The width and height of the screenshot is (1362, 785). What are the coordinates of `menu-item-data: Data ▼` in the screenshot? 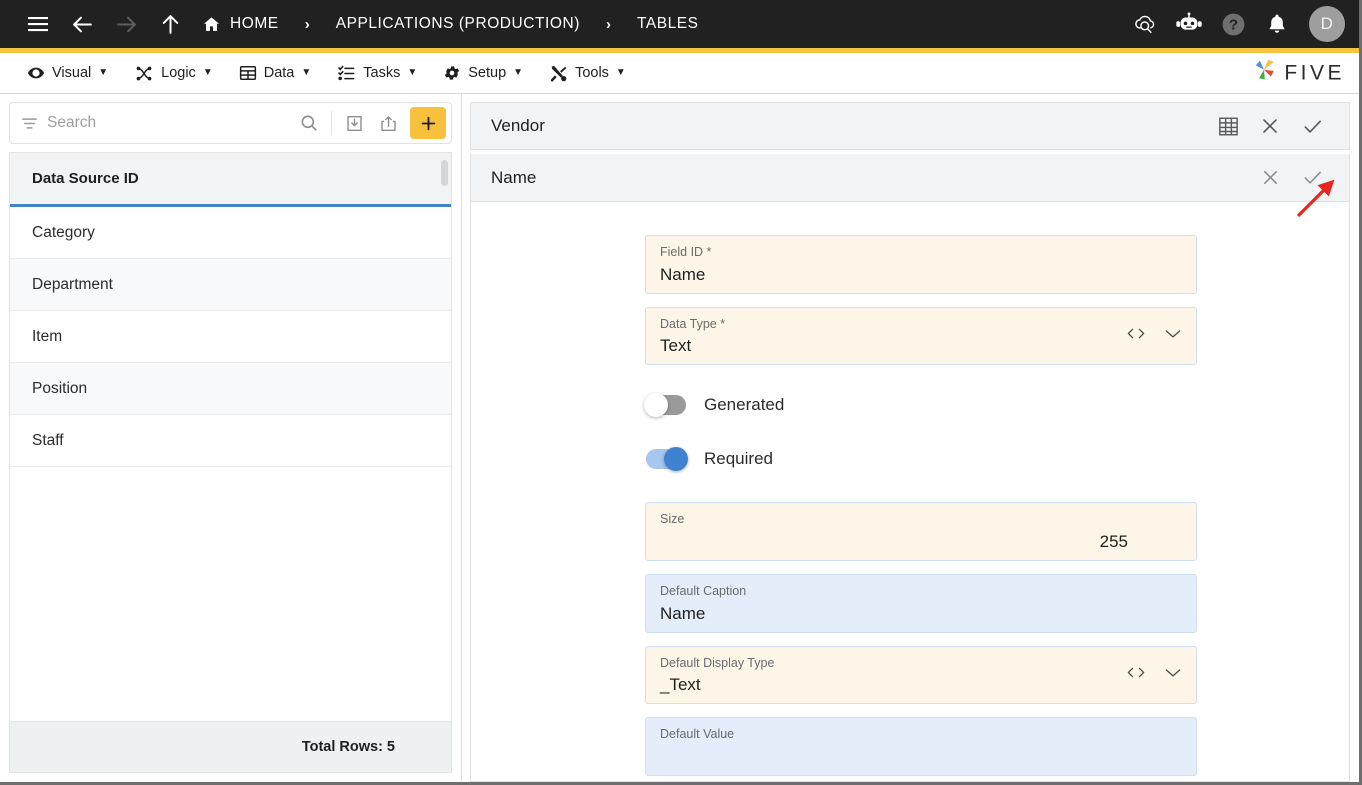 It's located at (275, 73).